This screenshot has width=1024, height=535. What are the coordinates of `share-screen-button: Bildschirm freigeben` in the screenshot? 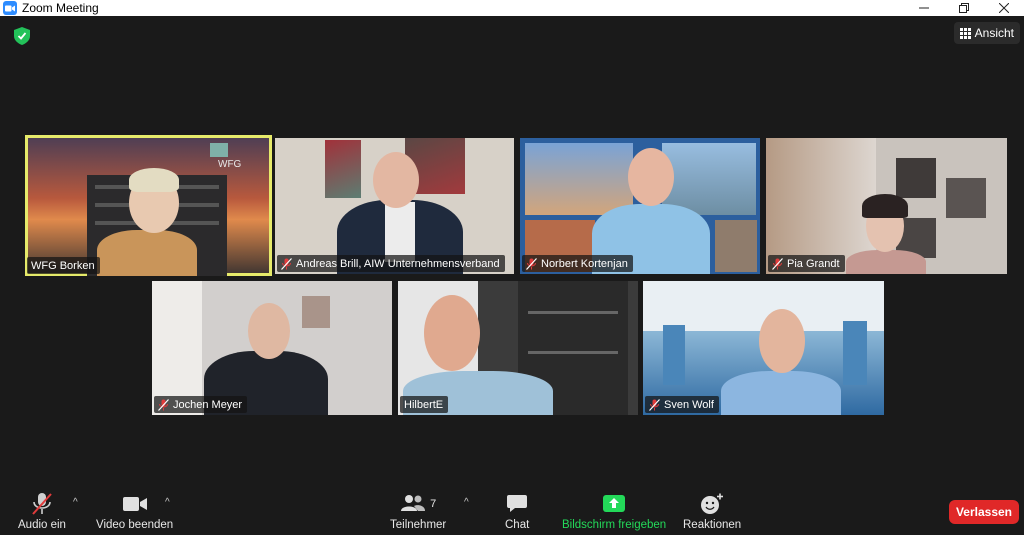 It's located at (614, 510).